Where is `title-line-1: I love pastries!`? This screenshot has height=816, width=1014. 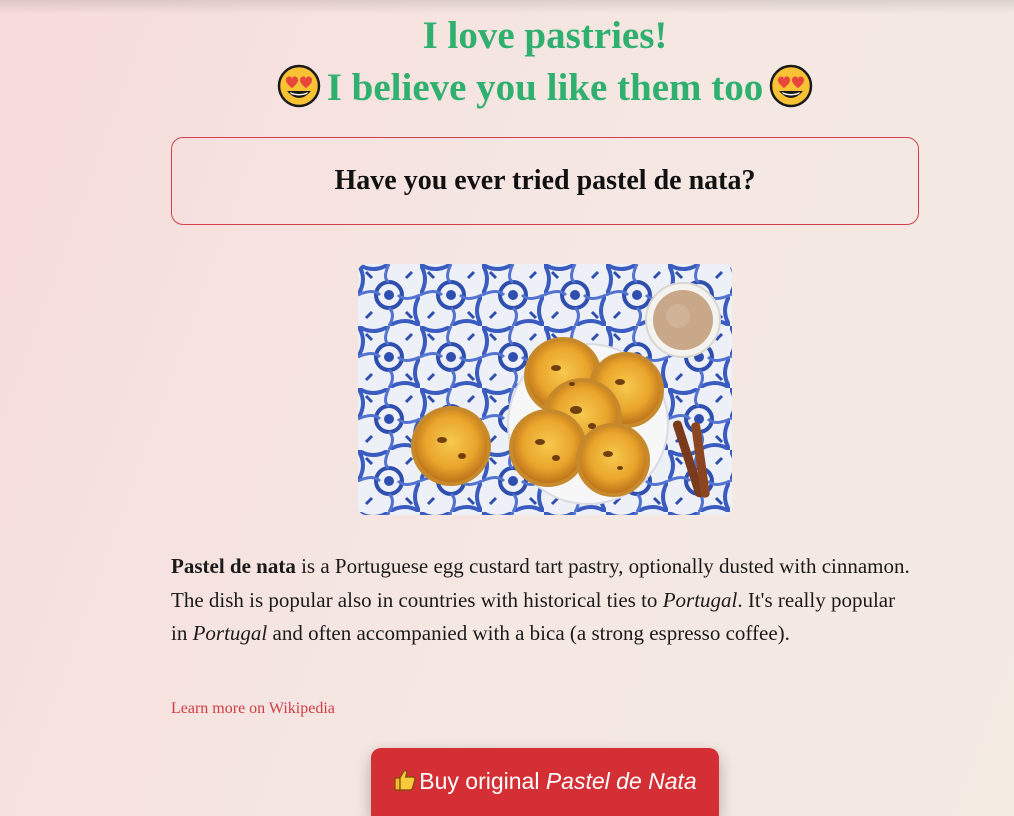 title-line-1: I love pastries! is located at coordinates (545, 35).